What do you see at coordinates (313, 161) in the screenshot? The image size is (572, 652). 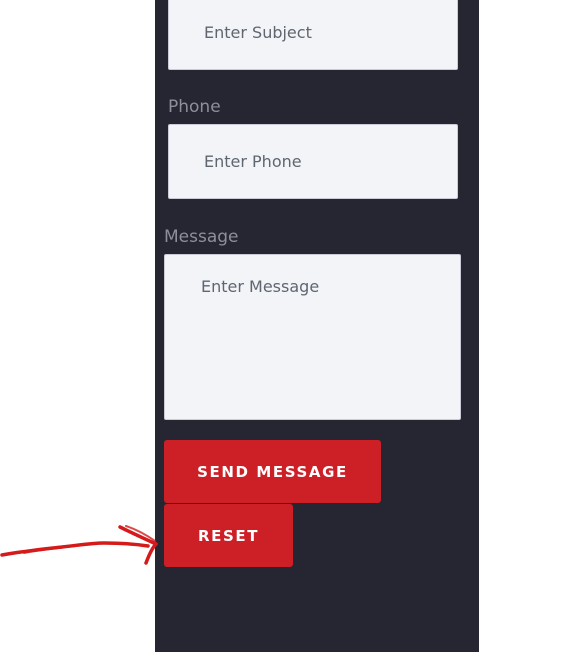 I see `phone-input: Enter Phone` at bounding box center [313, 161].